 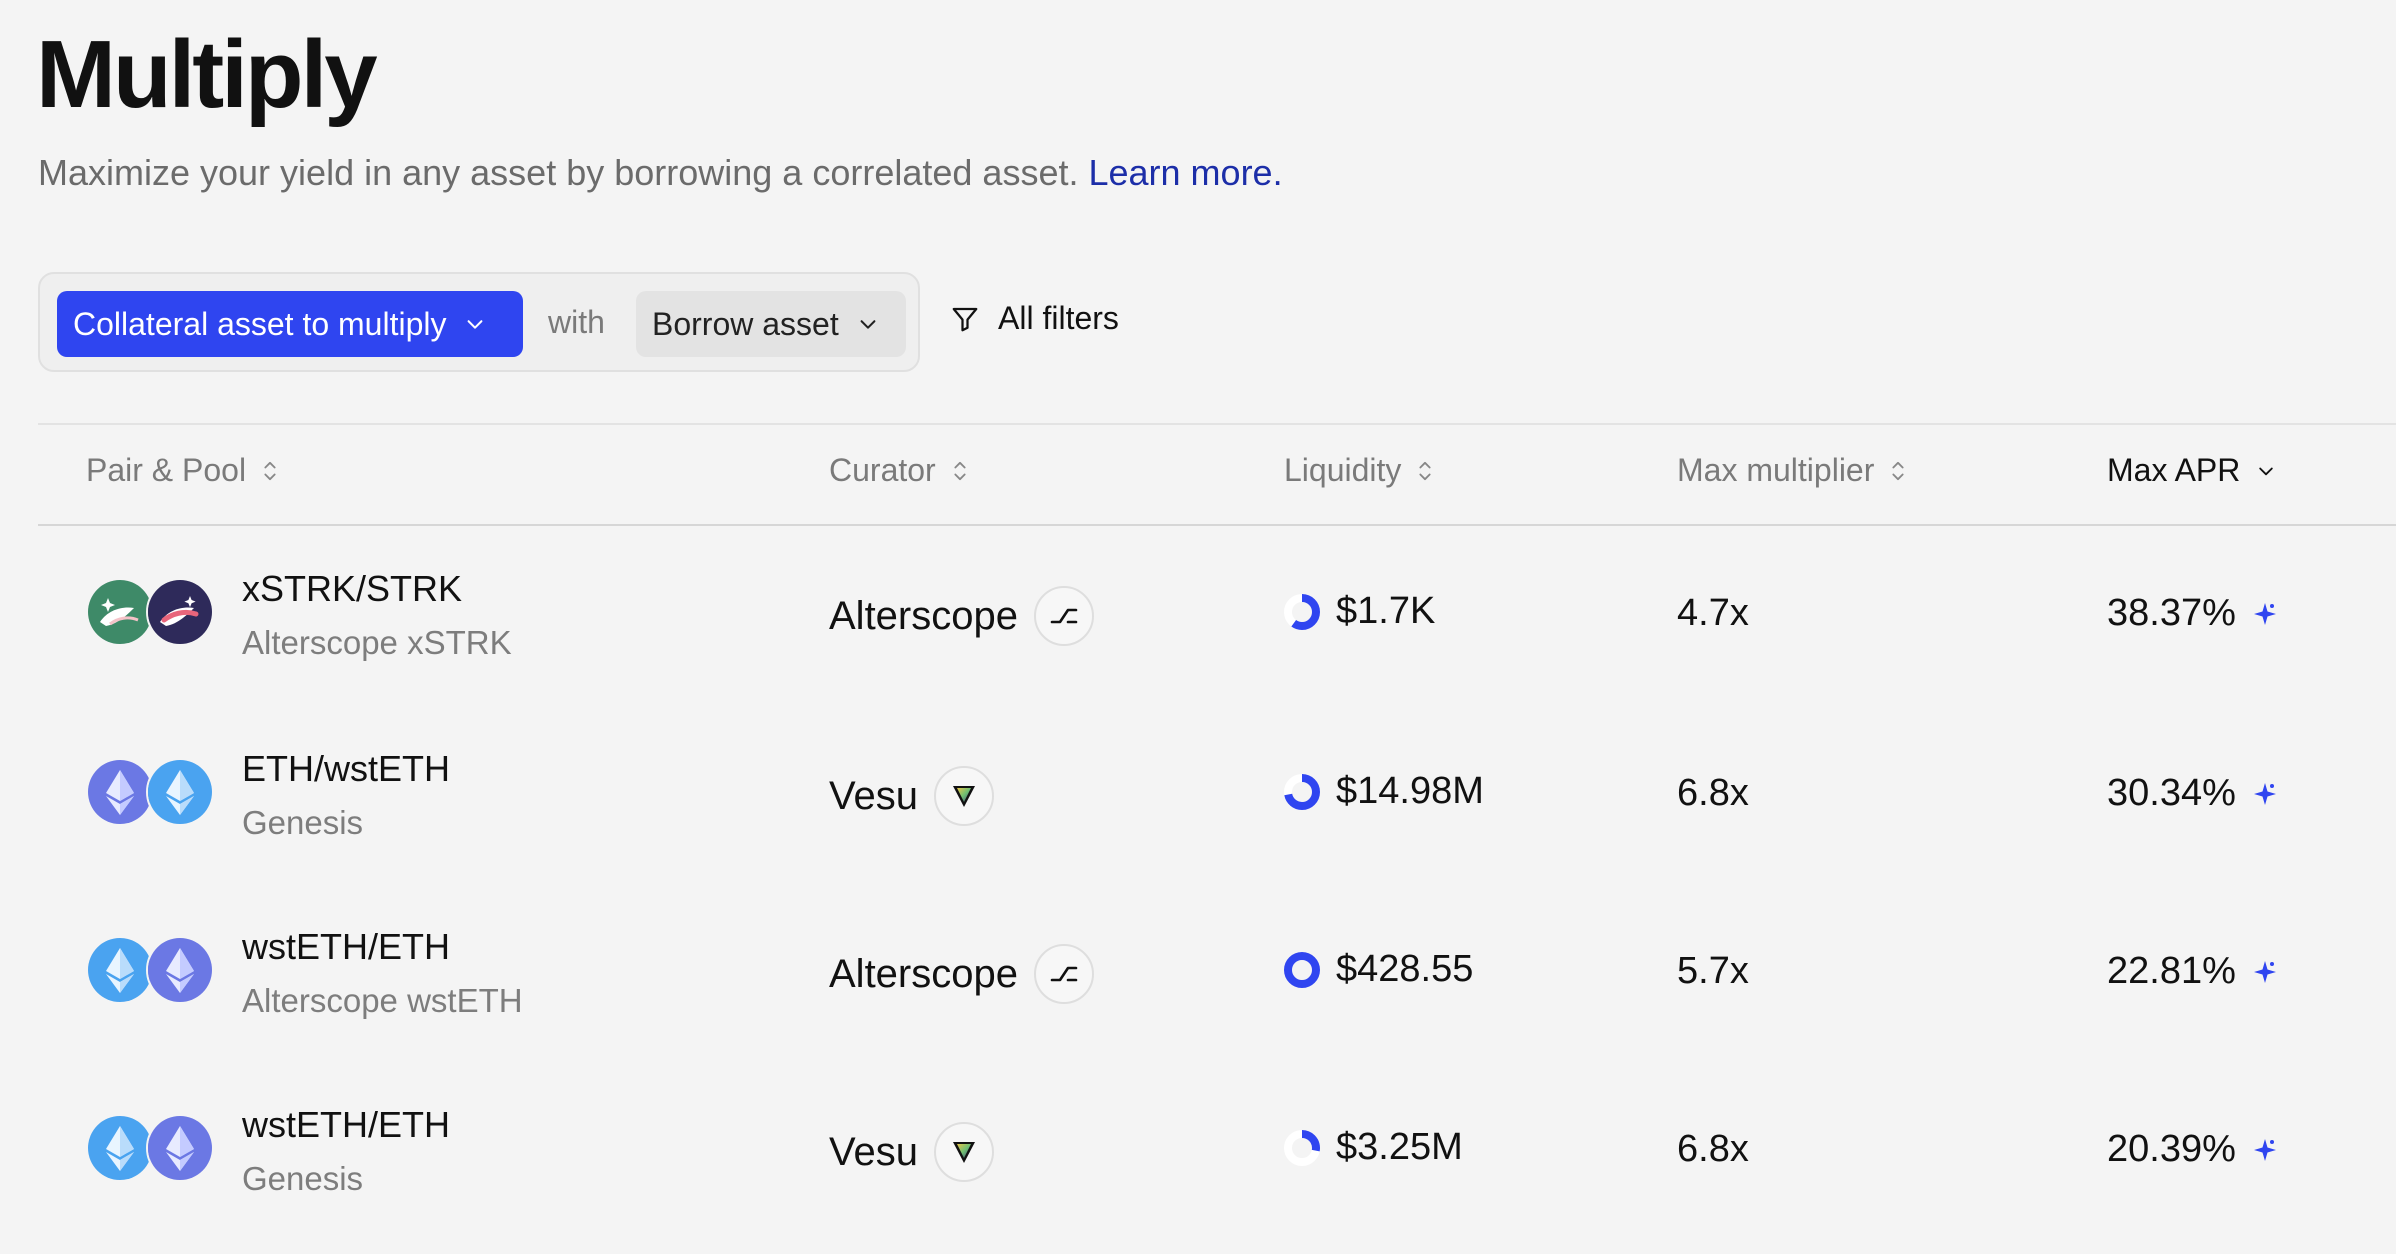 I want to click on with-label: with, so click(x=576, y=322).